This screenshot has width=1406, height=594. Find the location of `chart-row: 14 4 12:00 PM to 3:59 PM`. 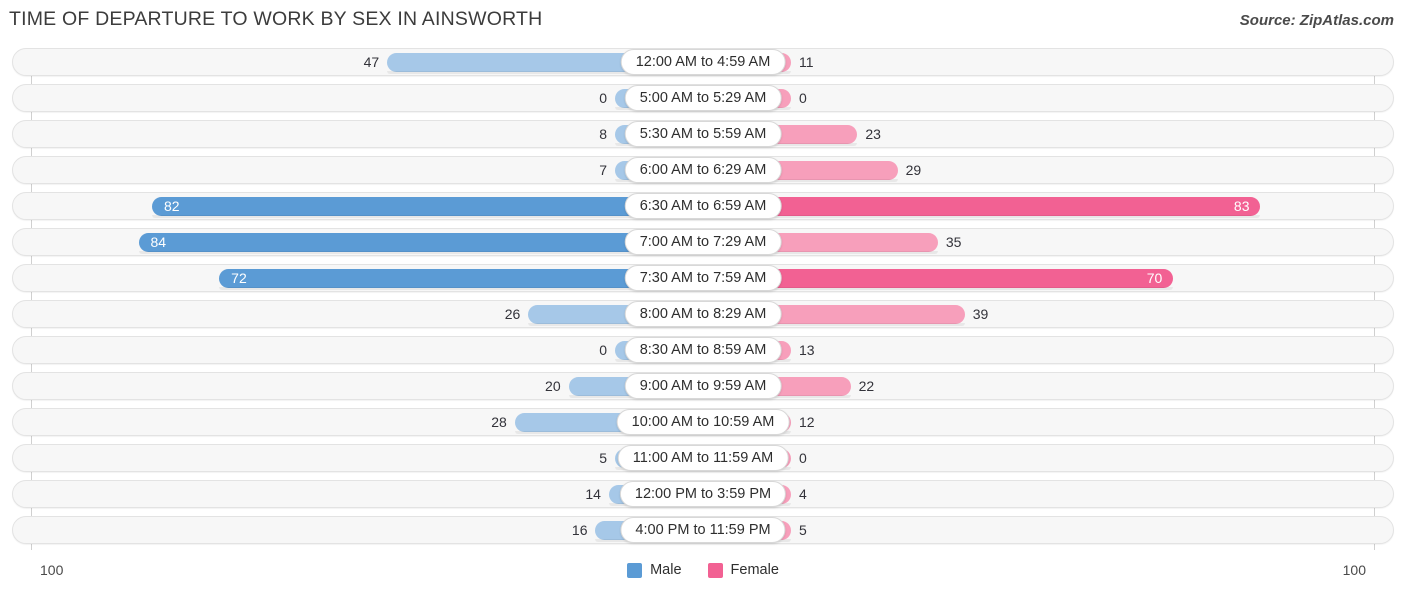

chart-row: 14 4 12:00 PM to 3:59 PM is located at coordinates (703, 494).